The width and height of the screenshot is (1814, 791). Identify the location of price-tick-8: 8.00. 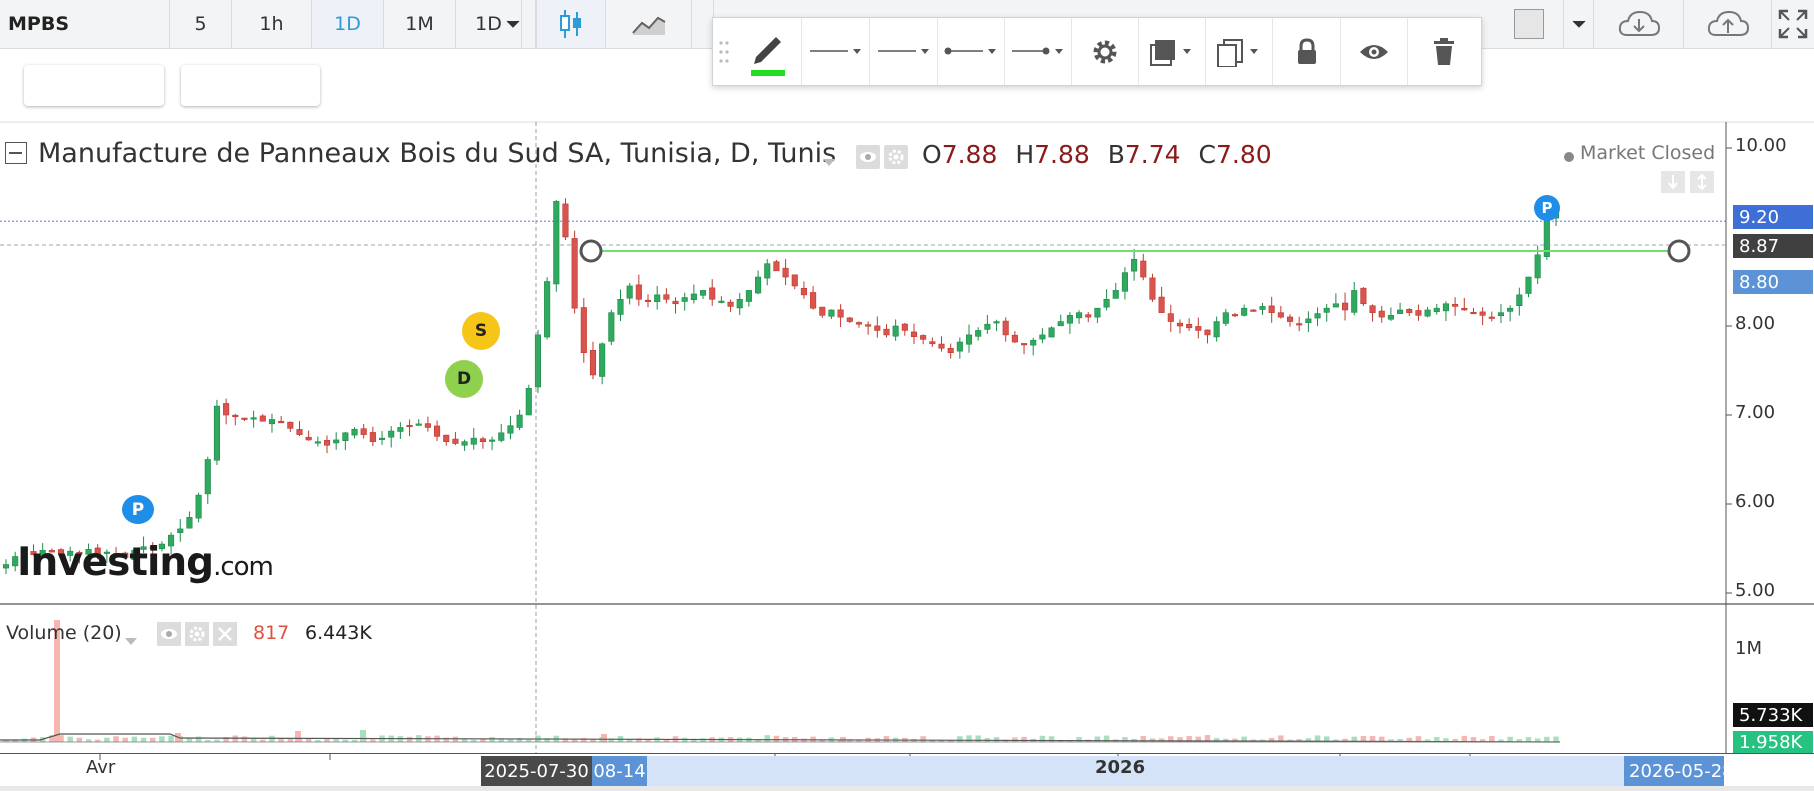
(1755, 323).